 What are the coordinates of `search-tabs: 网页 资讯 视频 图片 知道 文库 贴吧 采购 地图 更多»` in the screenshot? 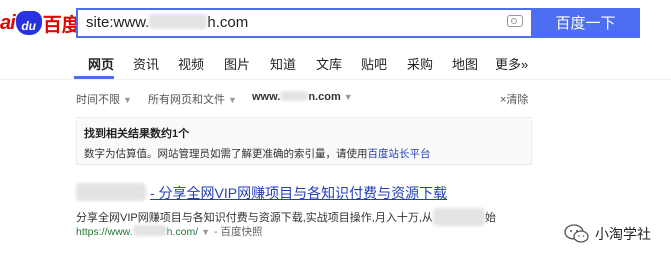 It's located at (335, 63).